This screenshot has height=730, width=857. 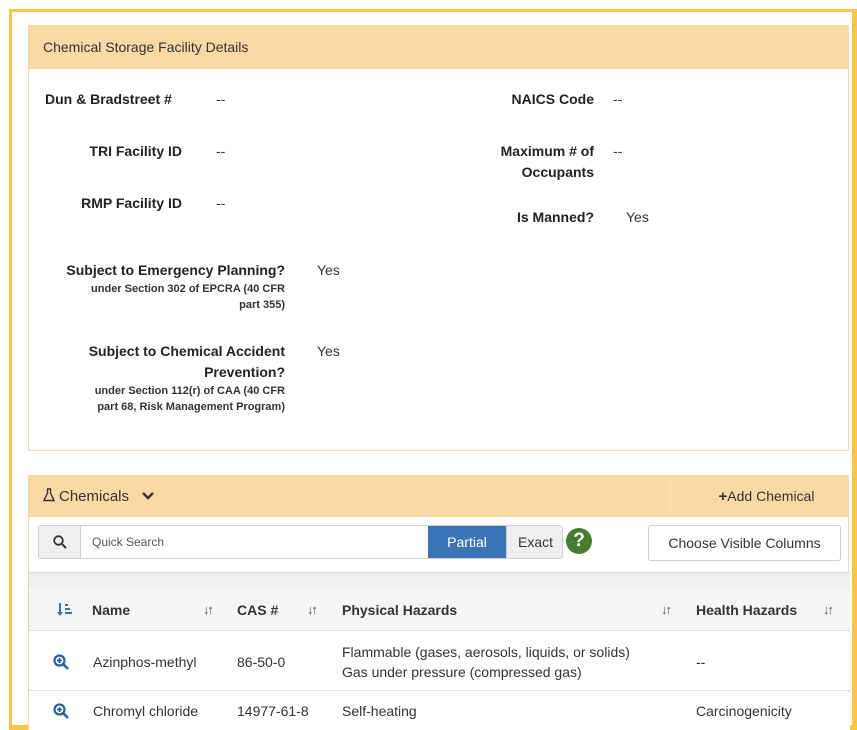 What do you see at coordinates (131, 203) in the screenshot?
I see `rmp-label: RMP Facility ID` at bounding box center [131, 203].